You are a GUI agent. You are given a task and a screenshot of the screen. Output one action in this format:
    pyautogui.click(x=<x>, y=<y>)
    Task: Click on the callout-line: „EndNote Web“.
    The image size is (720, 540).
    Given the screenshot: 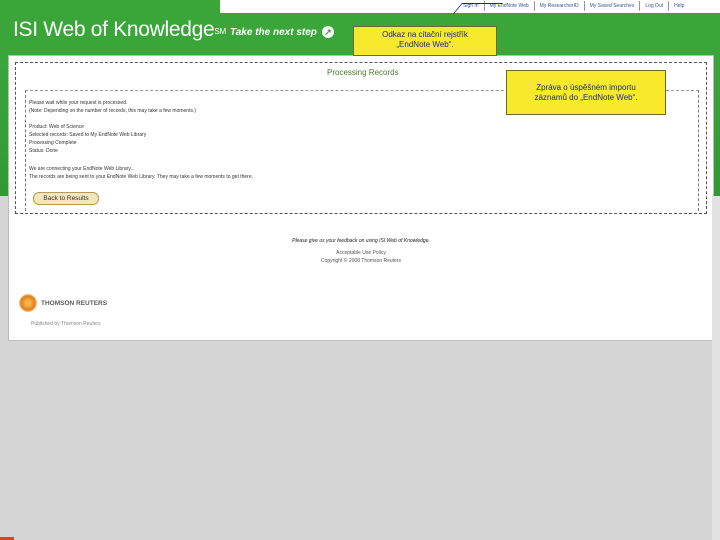 What is the action you would take?
    pyautogui.click(x=425, y=44)
    